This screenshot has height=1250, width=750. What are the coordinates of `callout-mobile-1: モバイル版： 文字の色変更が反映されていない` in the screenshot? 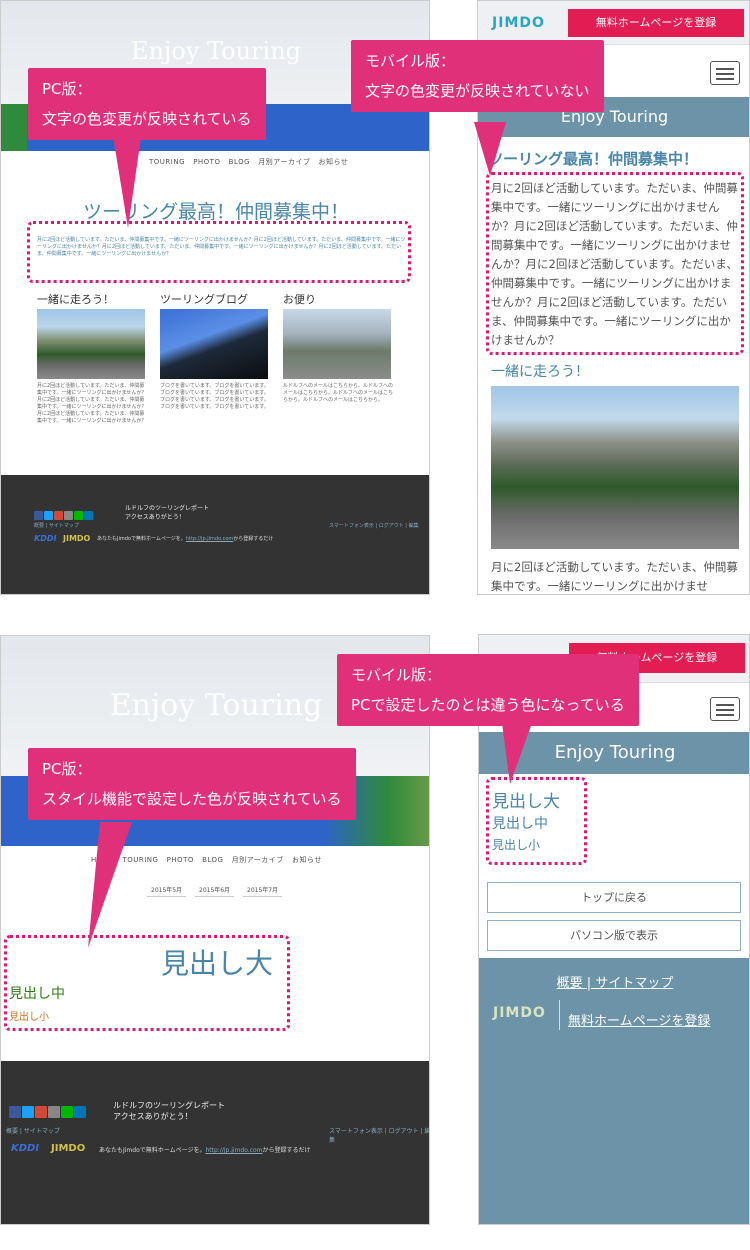 It's located at (477, 76).